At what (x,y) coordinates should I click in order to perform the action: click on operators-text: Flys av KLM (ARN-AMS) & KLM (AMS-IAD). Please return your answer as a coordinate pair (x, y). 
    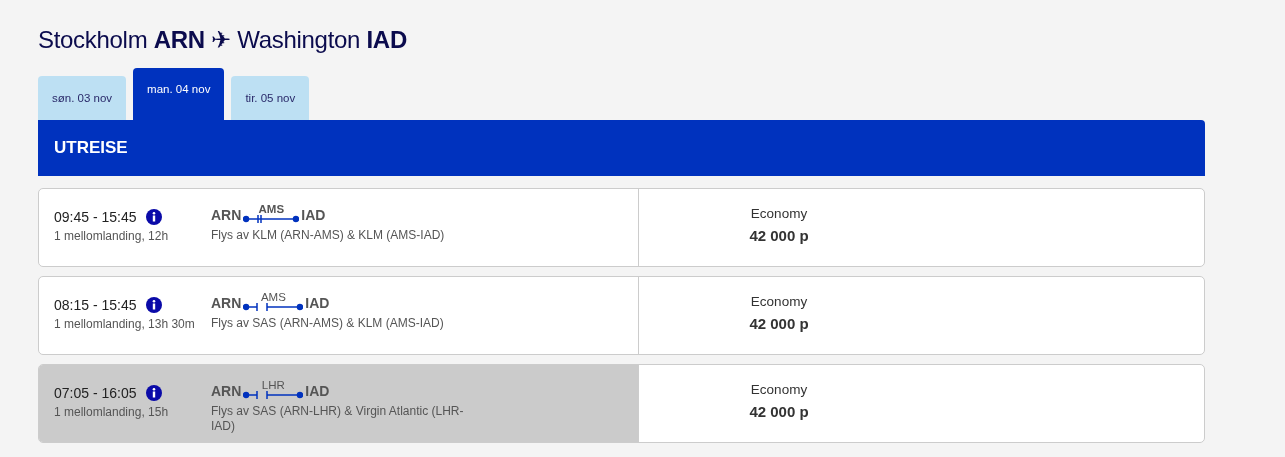
    Looking at the image, I should click on (328, 235).